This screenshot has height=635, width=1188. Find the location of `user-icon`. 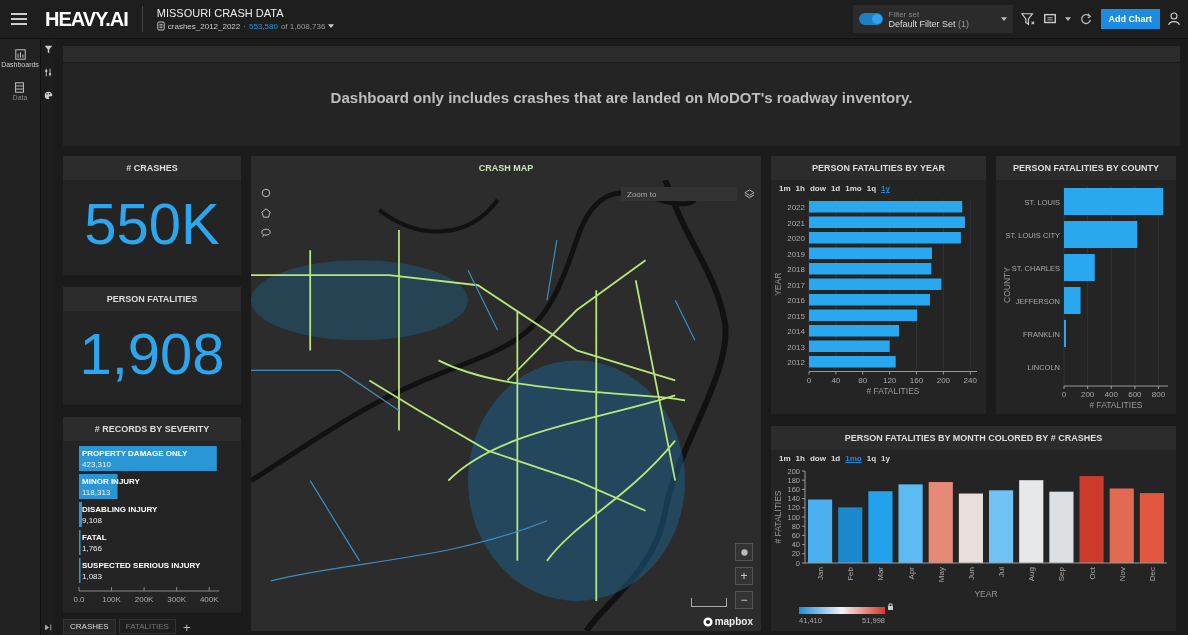

user-icon is located at coordinates (1174, 19).